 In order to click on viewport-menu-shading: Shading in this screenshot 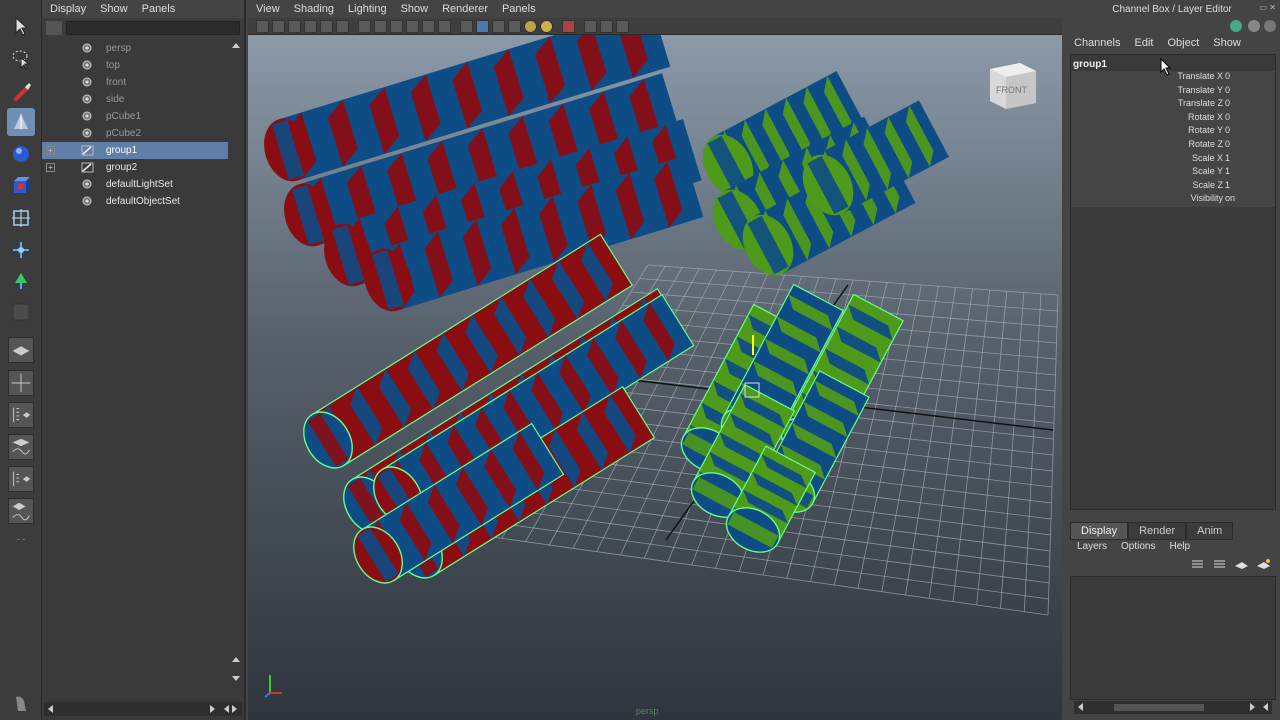, I will do `click(314, 9)`.